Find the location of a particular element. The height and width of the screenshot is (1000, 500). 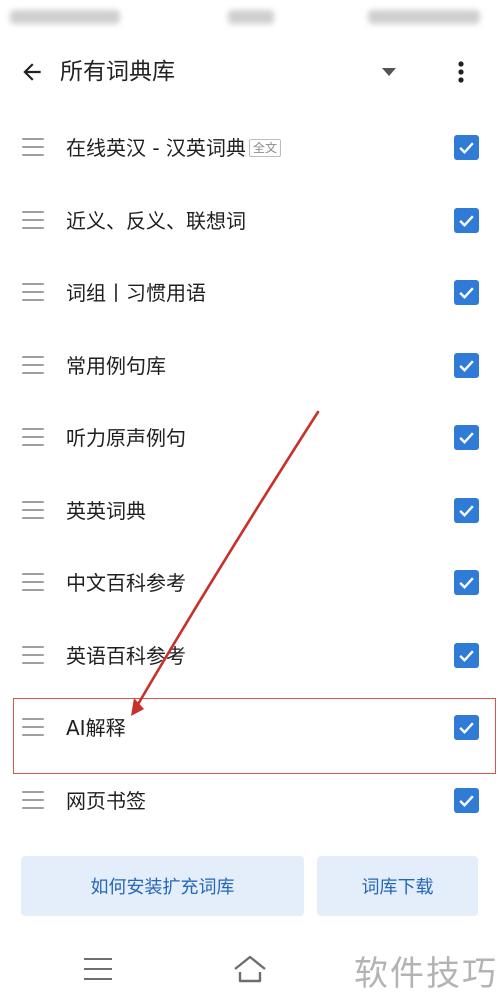

dictionary-download-button: 词库下载 is located at coordinates (397, 886).